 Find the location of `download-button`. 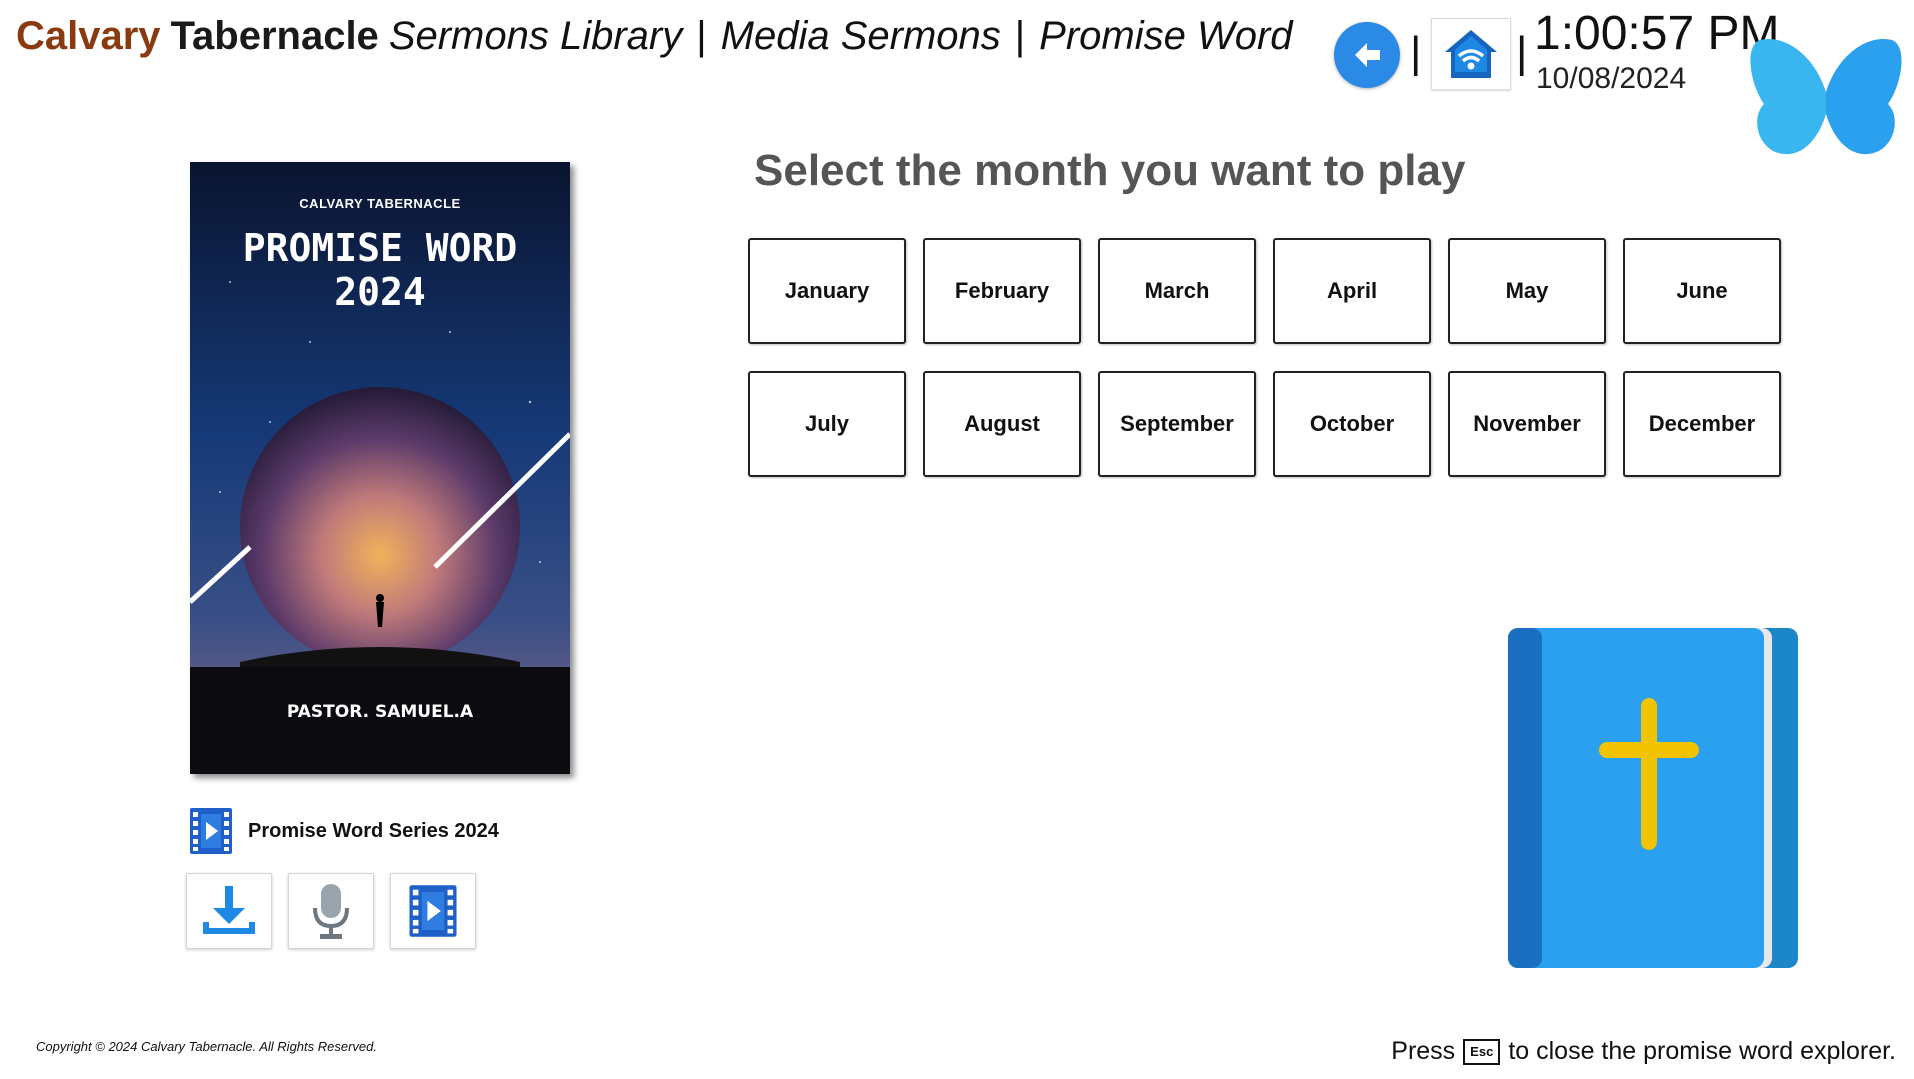

download-button is located at coordinates (229, 911).